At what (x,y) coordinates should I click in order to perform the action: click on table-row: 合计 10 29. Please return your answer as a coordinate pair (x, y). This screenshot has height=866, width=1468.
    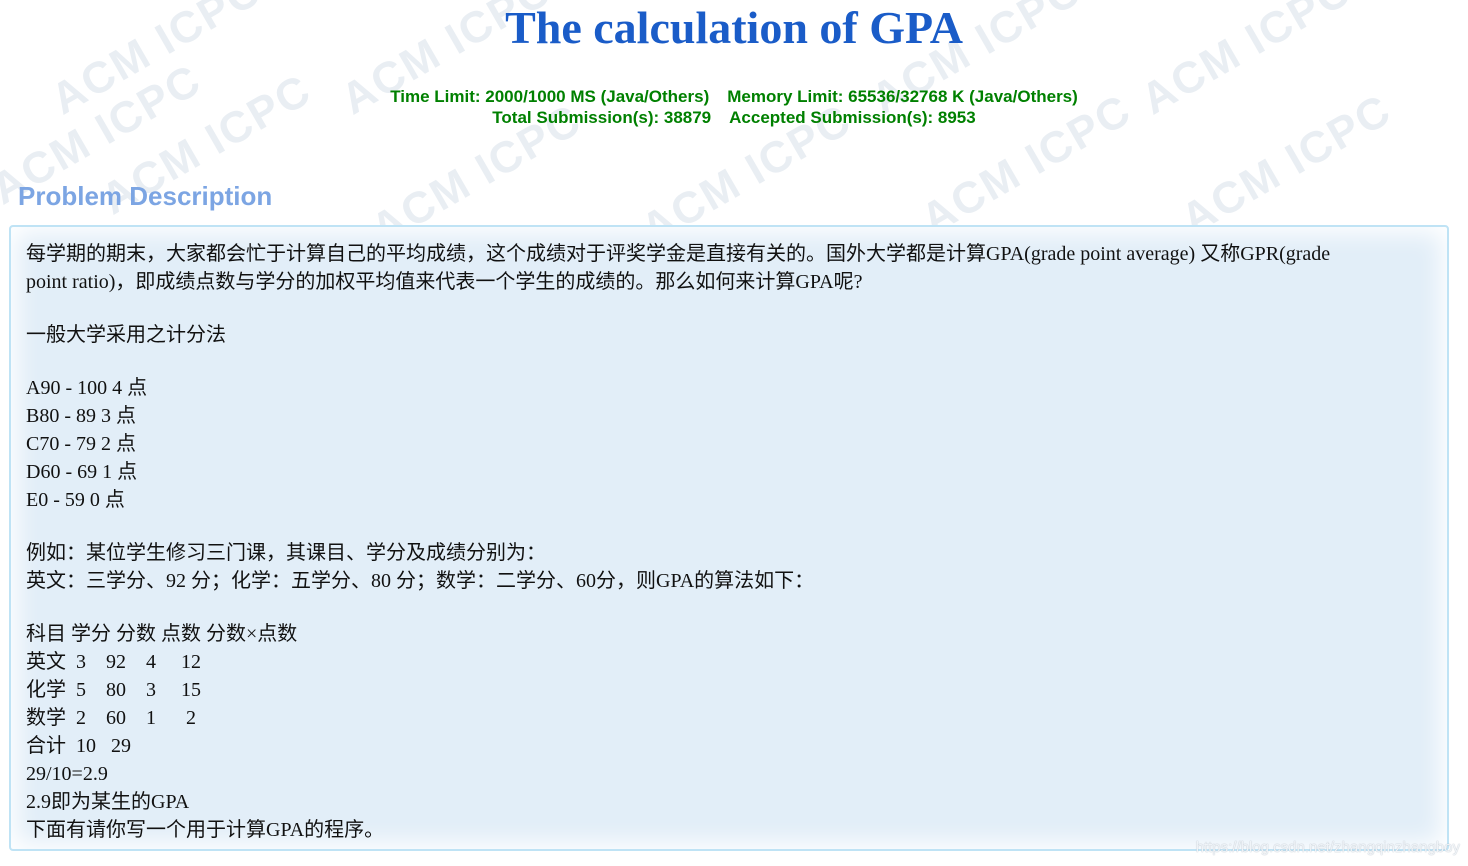
    Looking at the image, I should click on (78, 746).